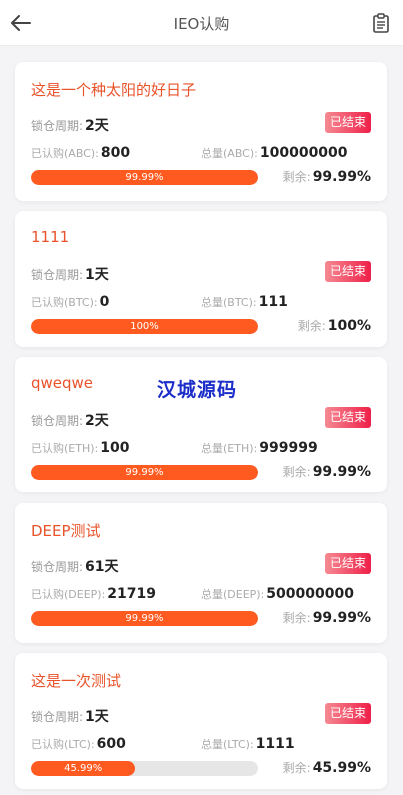 The height and width of the screenshot is (795, 403). I want to click on remain-row: 剩余: 100%, so click(334, 325).